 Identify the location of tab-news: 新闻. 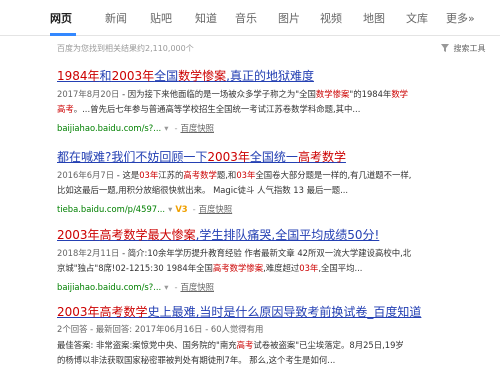
(116, 18).